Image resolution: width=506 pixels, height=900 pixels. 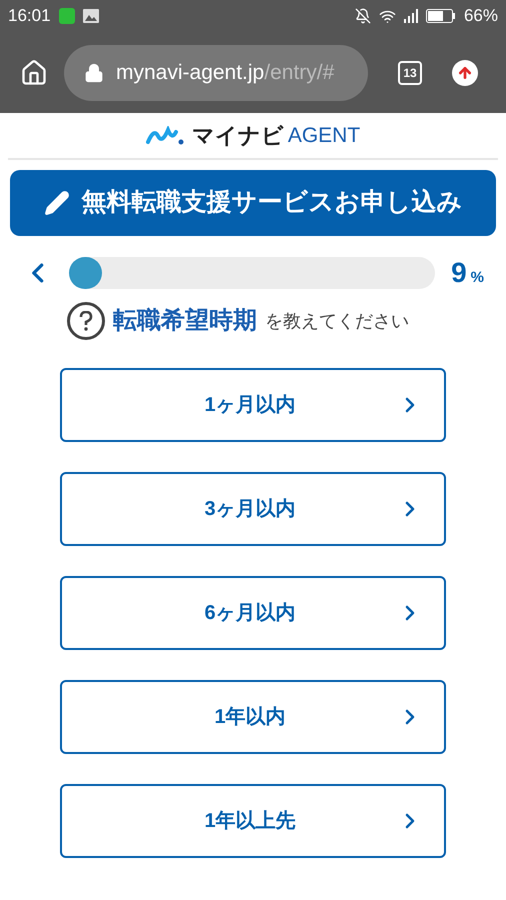 What do you see at coordinates (86, 321) in the screenshot?
I see `help-icon` at bounding box center [86, 321].